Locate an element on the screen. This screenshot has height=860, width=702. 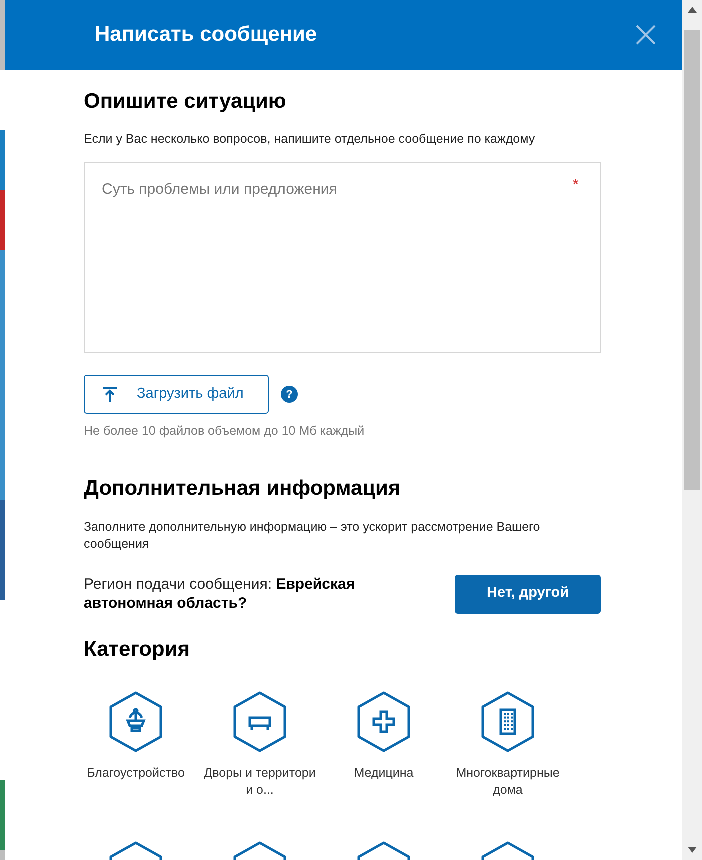
upload-icon is located at coordinates (110, 394).